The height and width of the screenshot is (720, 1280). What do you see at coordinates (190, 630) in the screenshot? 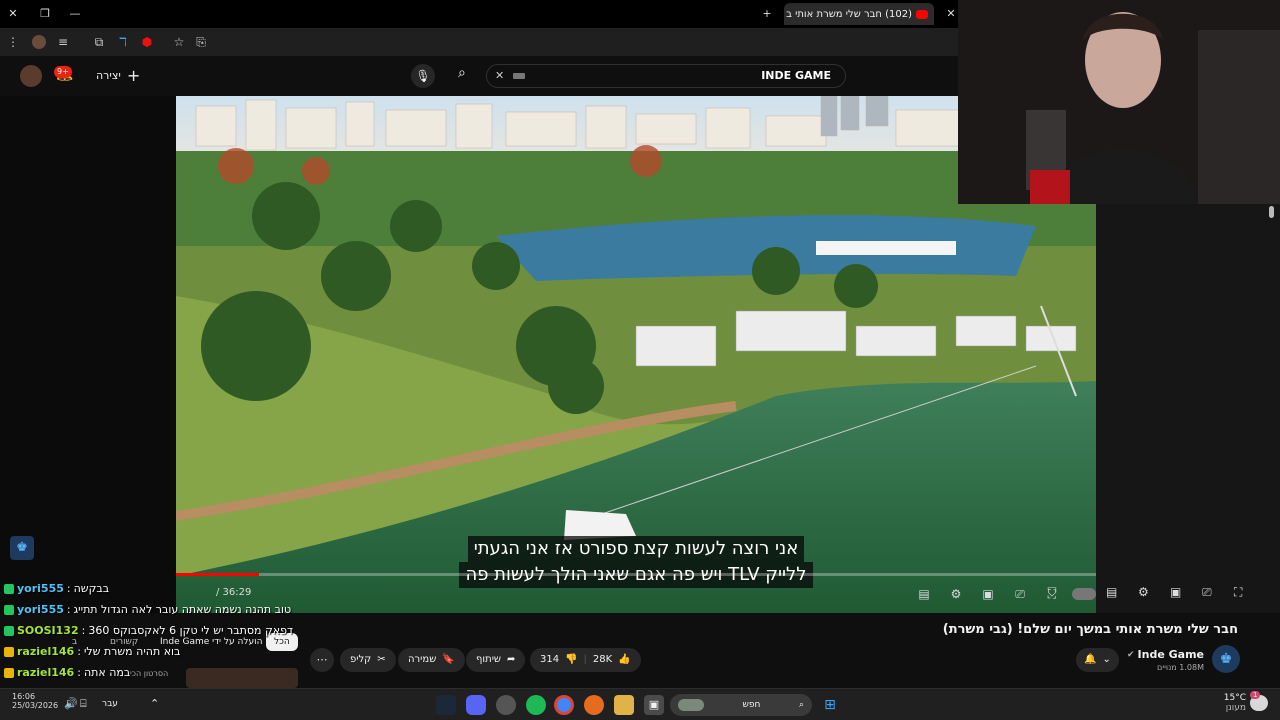
I see `chat-text: דפאק מסתבר יש לי טקן 6 לאקסבוקס 360` at bounding box center [190, 630].